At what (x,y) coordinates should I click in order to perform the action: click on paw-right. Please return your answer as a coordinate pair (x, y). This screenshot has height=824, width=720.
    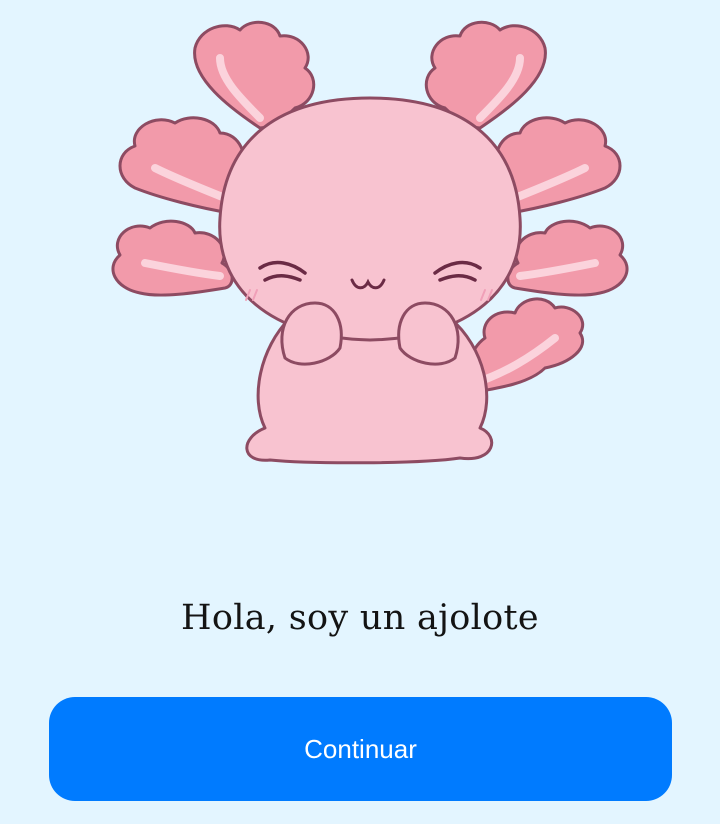
    Looking at the image, I should click on (428, 333).